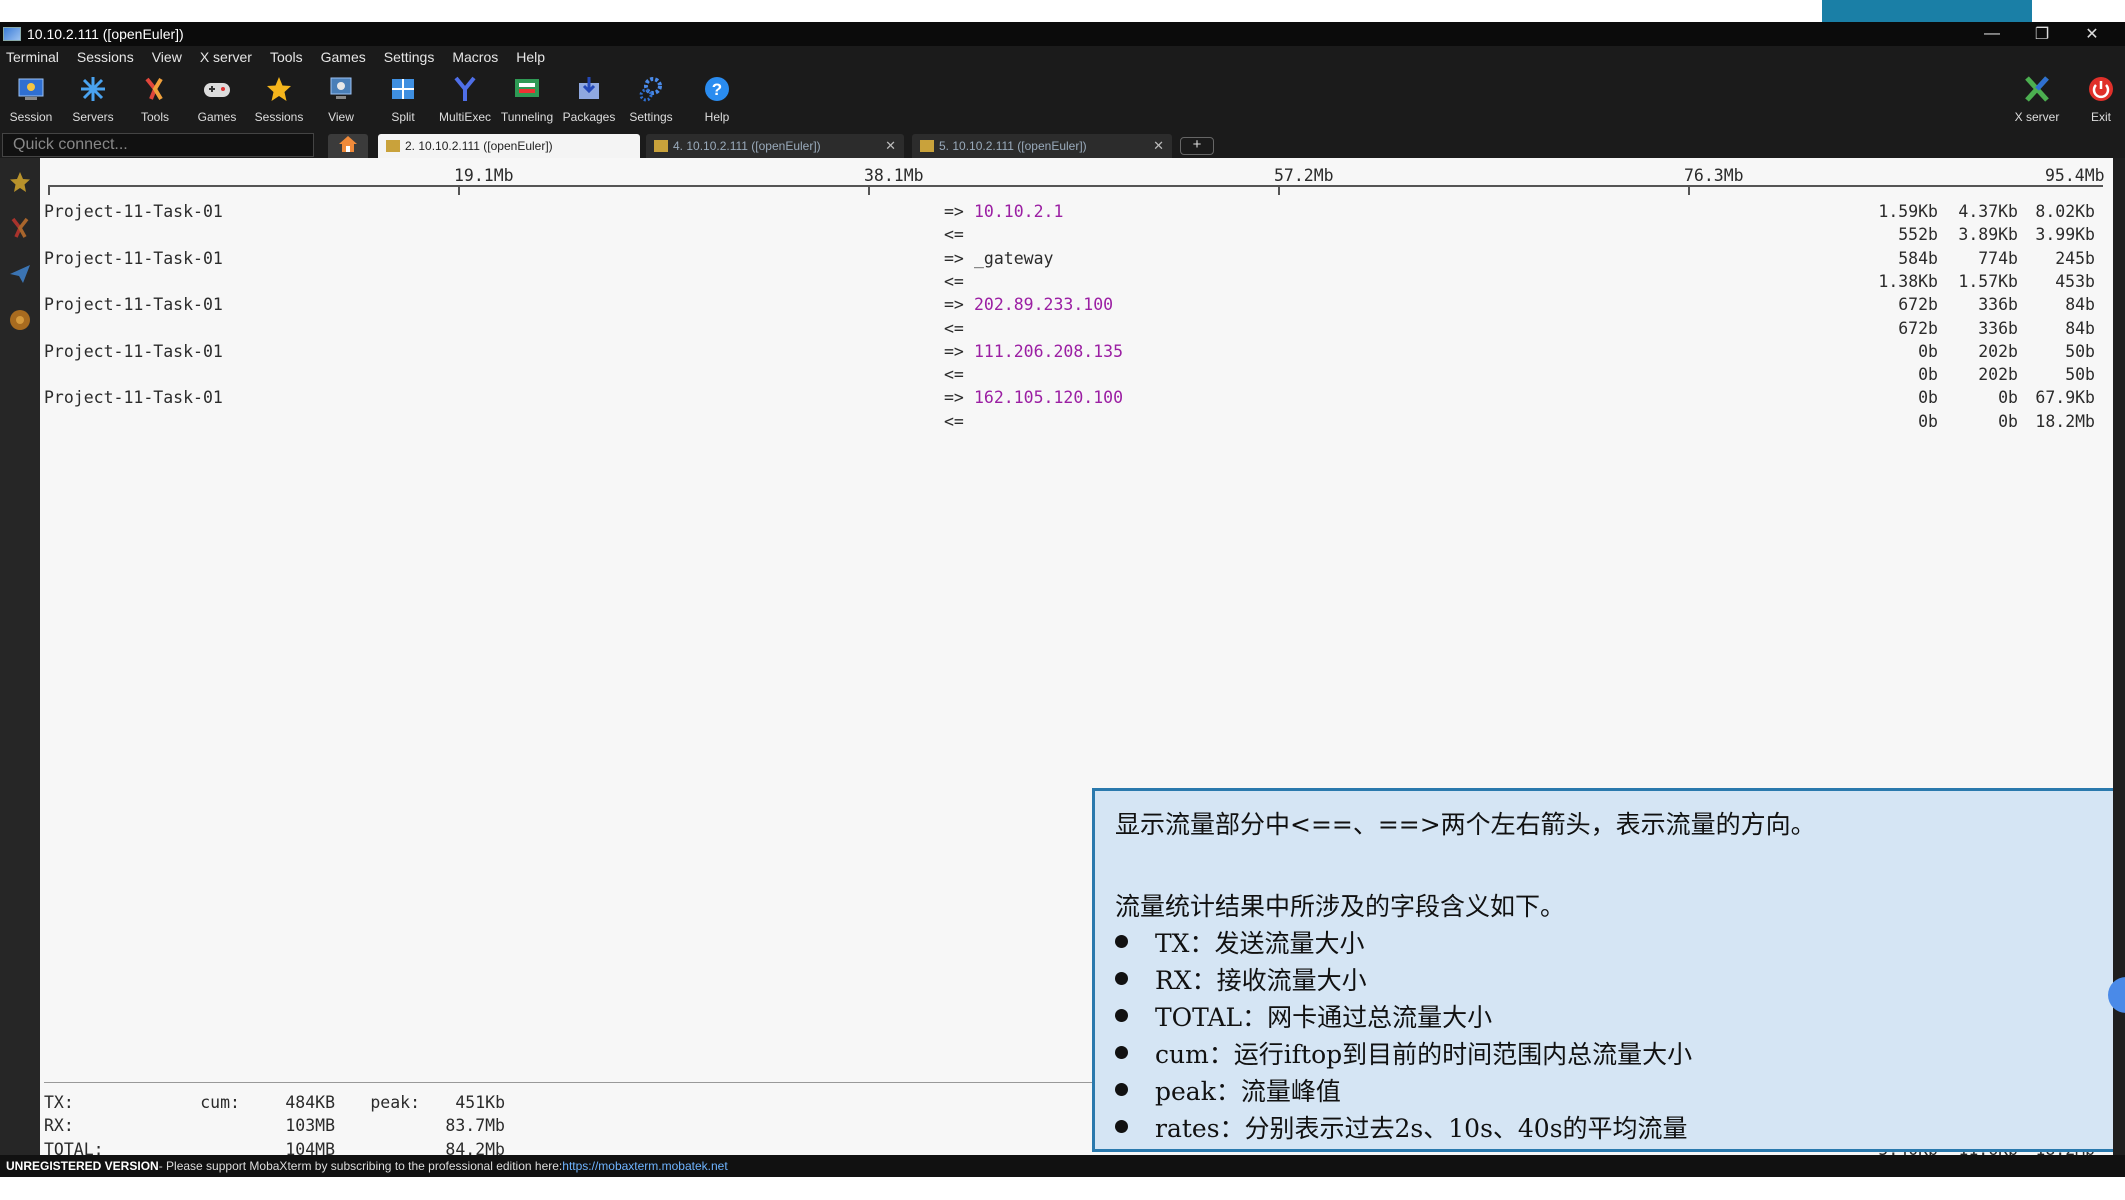  Describe the element at coordinates (2080, 375) in the screenshot. I see `rx-rate: 50b` at that location.